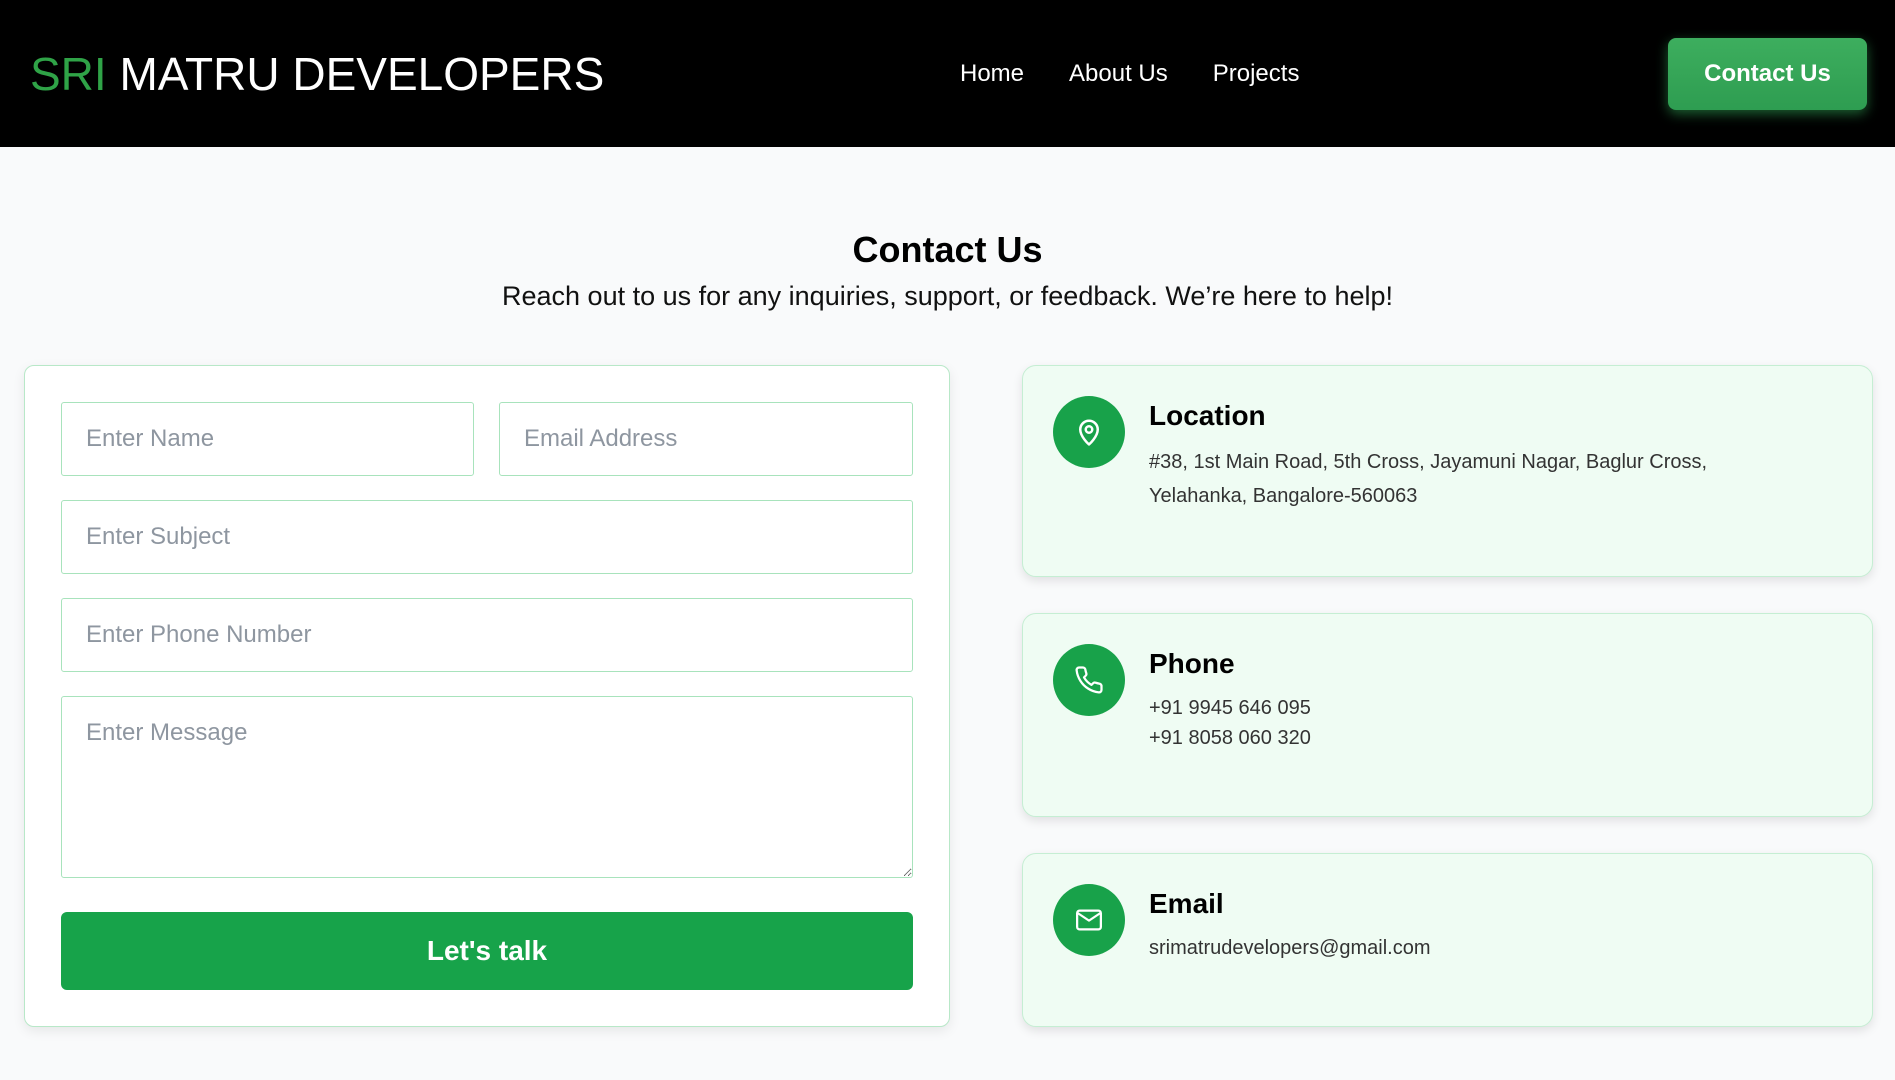 This screenshot has width=1895, height=1080. Describe the element at coordinates (1230, 708) in the screenshot. I see `phone-number-1: +91 9945 646 095` at that location.